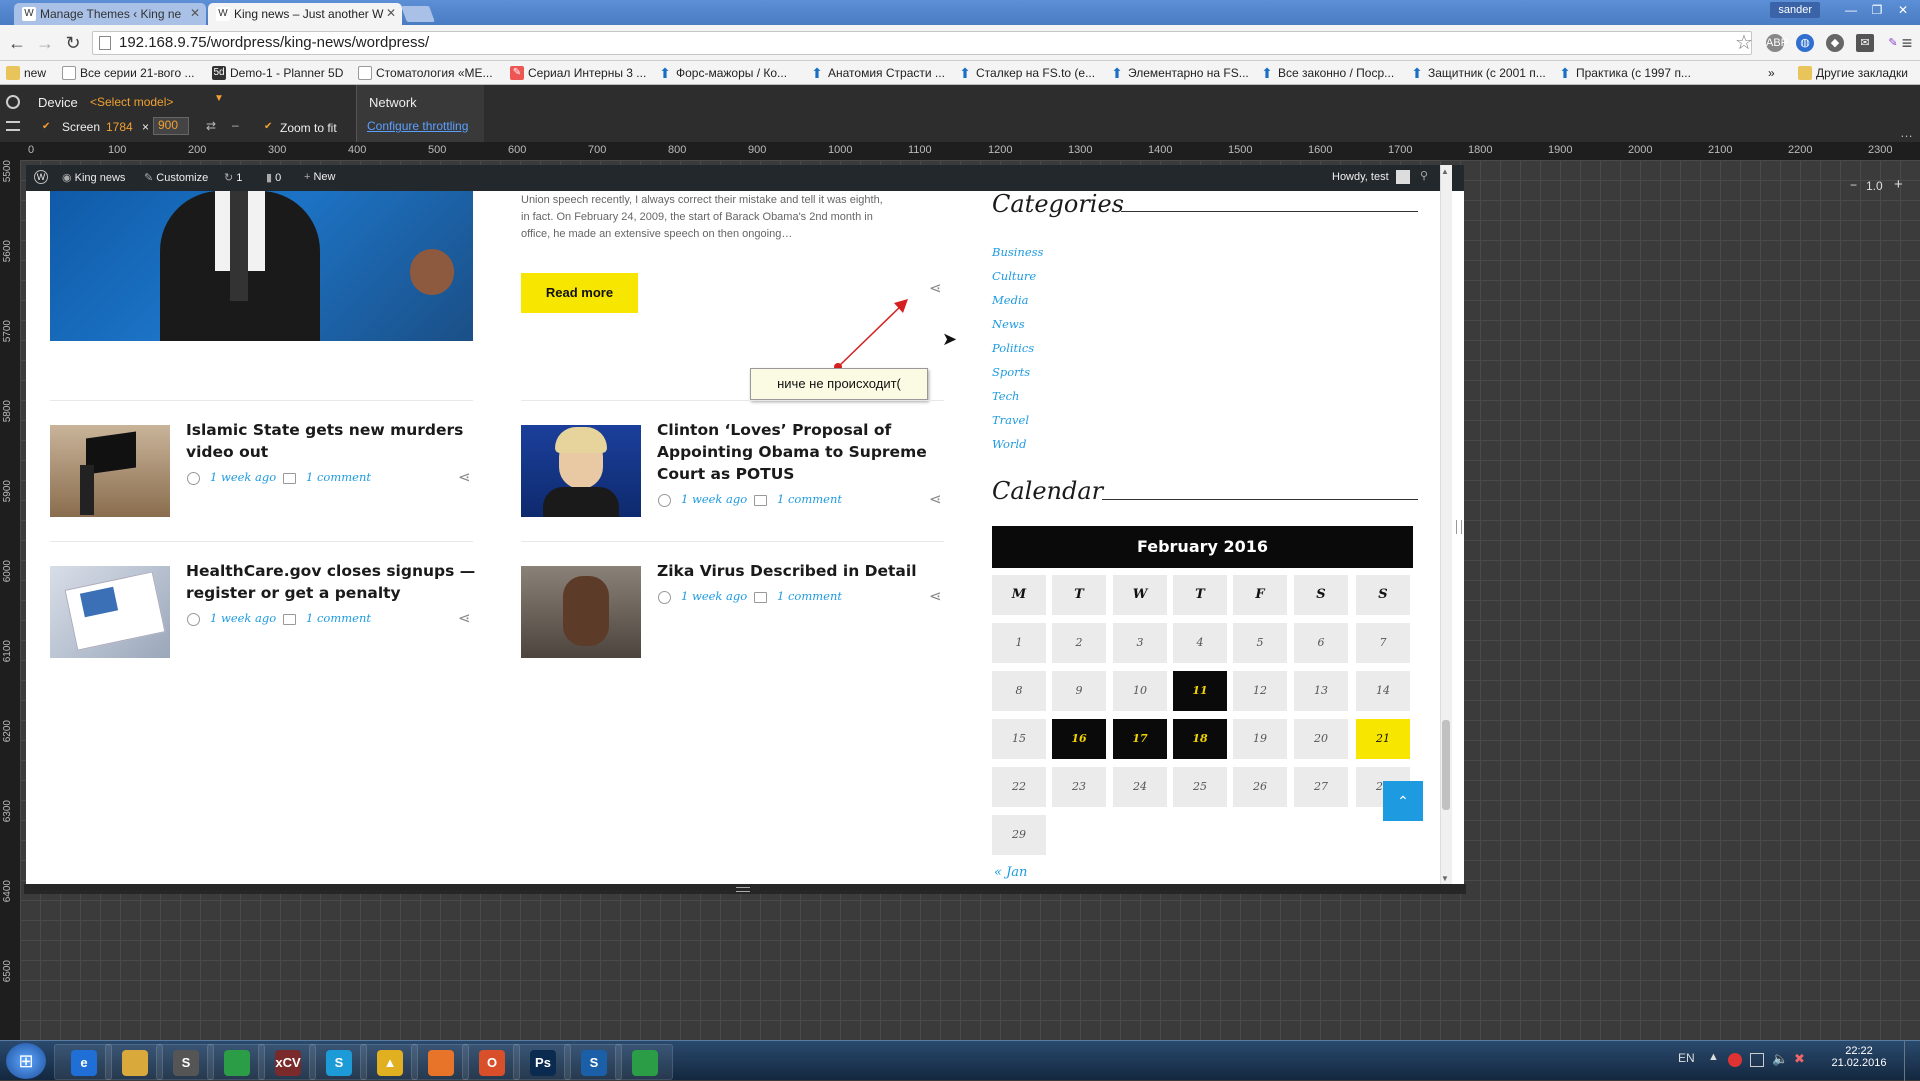 This screenshot has height=1081, width=1920. I want to click on taskbar-app-button: ▲, so click(389, 1062).